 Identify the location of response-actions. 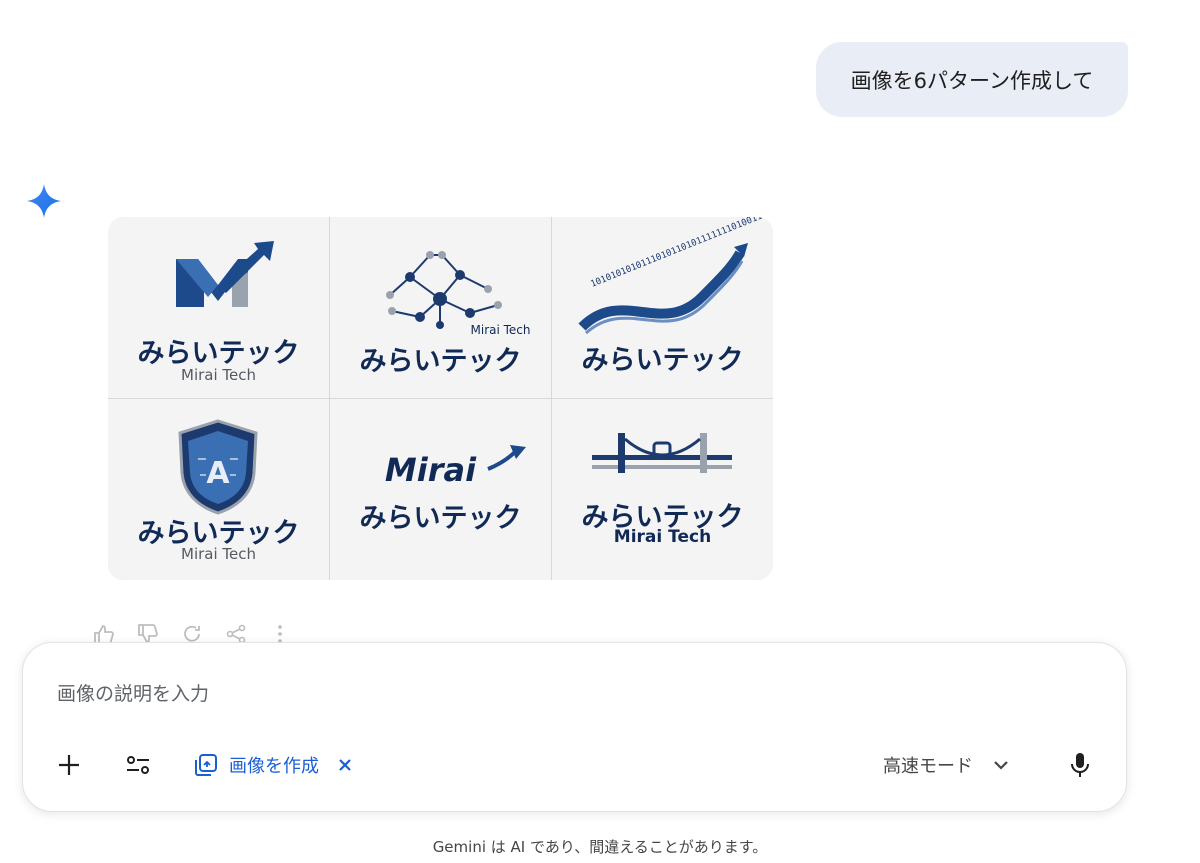
(192, 634).